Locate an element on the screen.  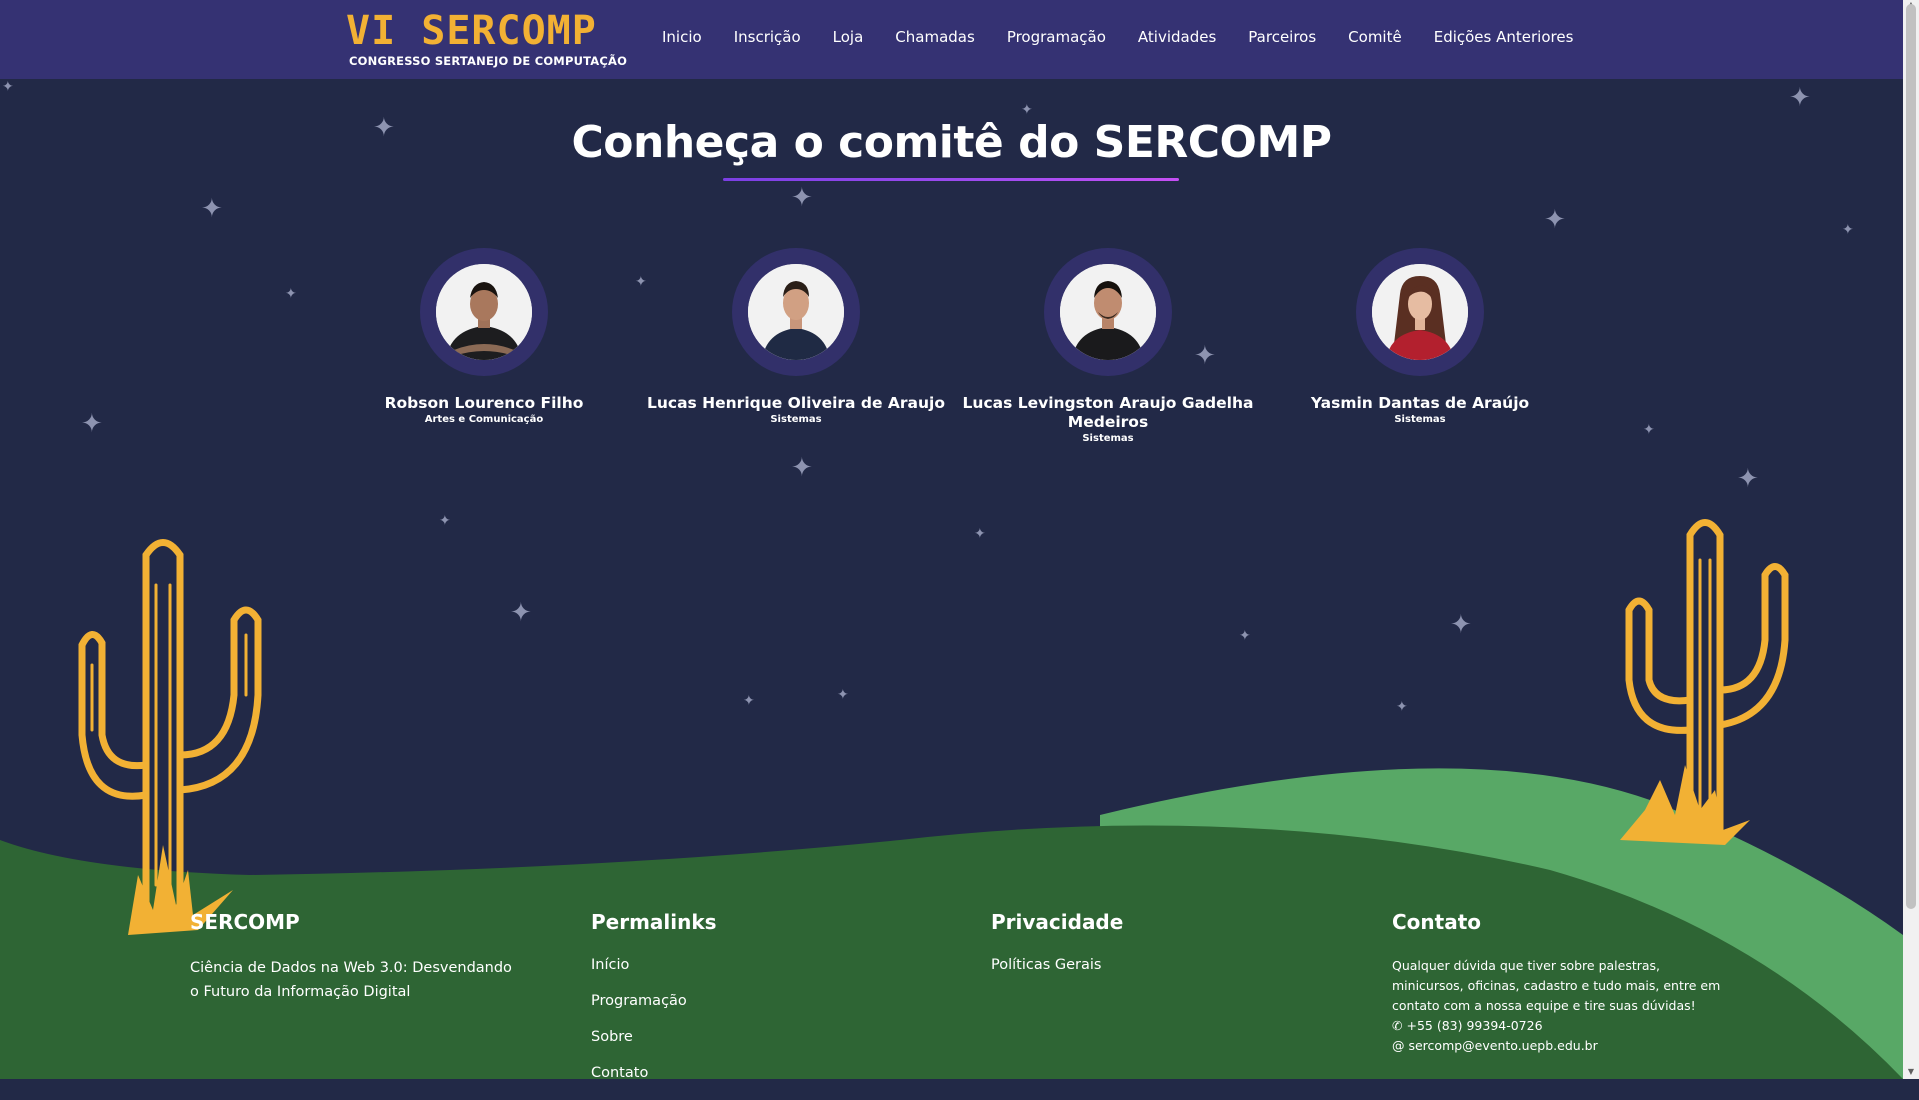
at-icon: @ is located at coordinates (1398, 1045).